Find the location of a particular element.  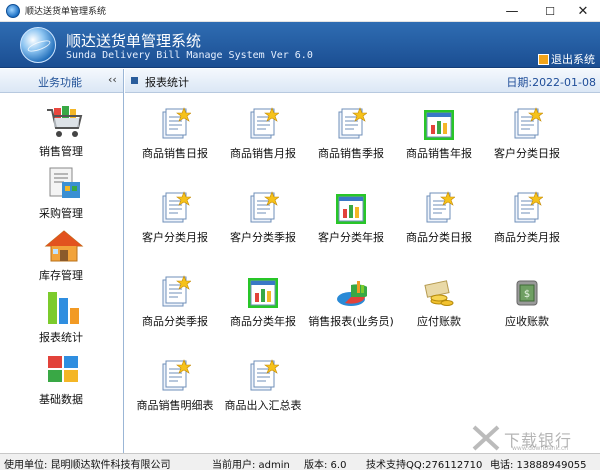

report-item: 销售报表(业务员) is located at coordinates (351, 314).